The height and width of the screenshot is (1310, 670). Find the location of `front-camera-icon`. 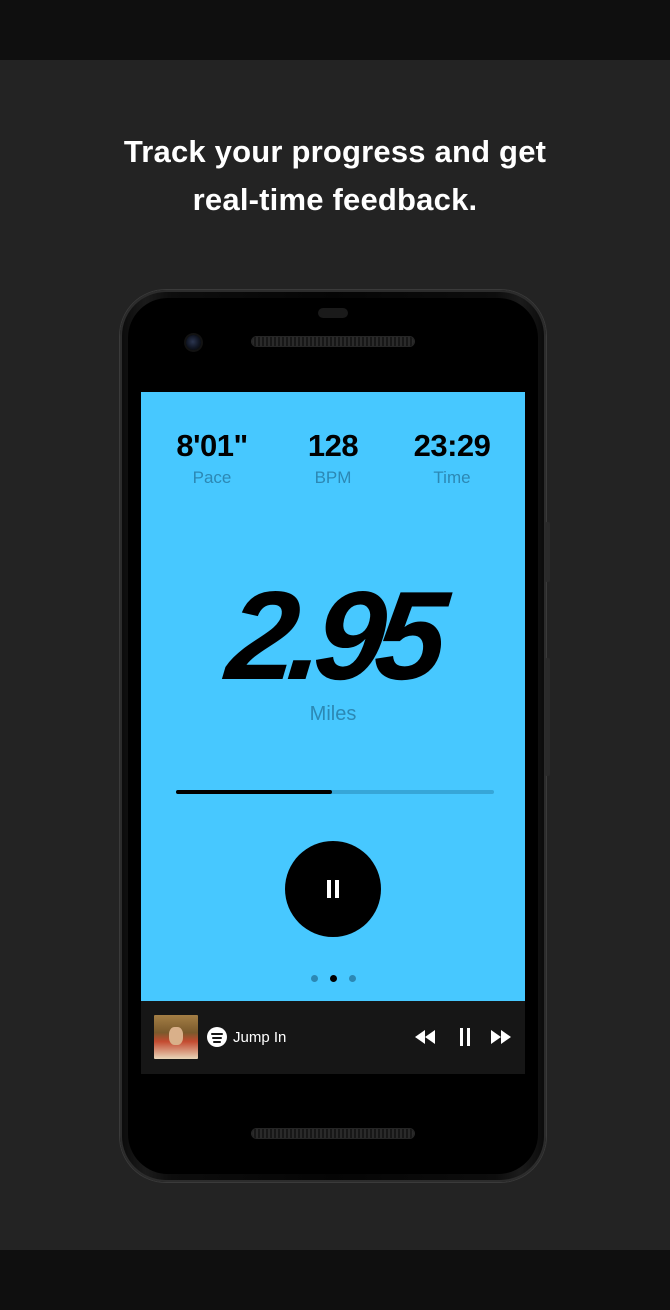

front-camera-icon is located at coordinates (193, 342).